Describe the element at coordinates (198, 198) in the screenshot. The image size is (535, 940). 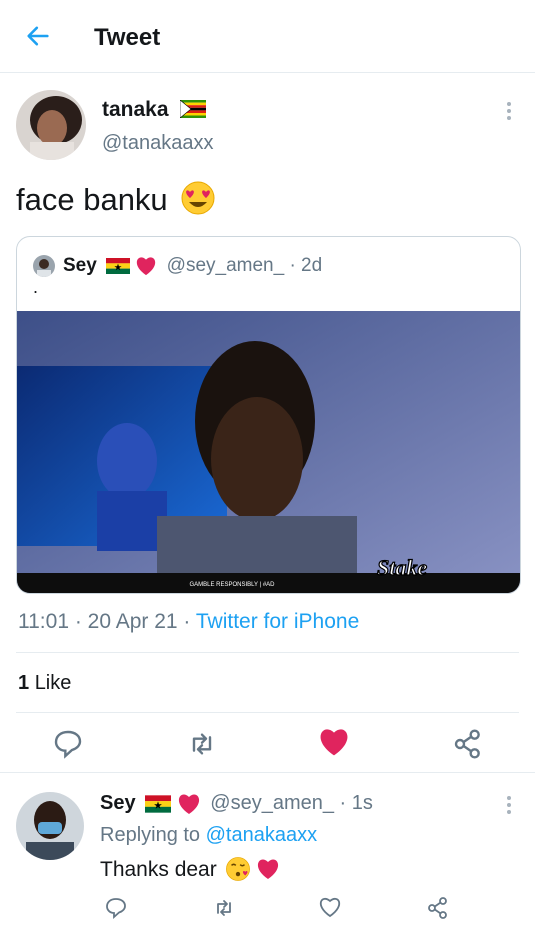
I see `heart-eyes-emoji-icon` at that location.